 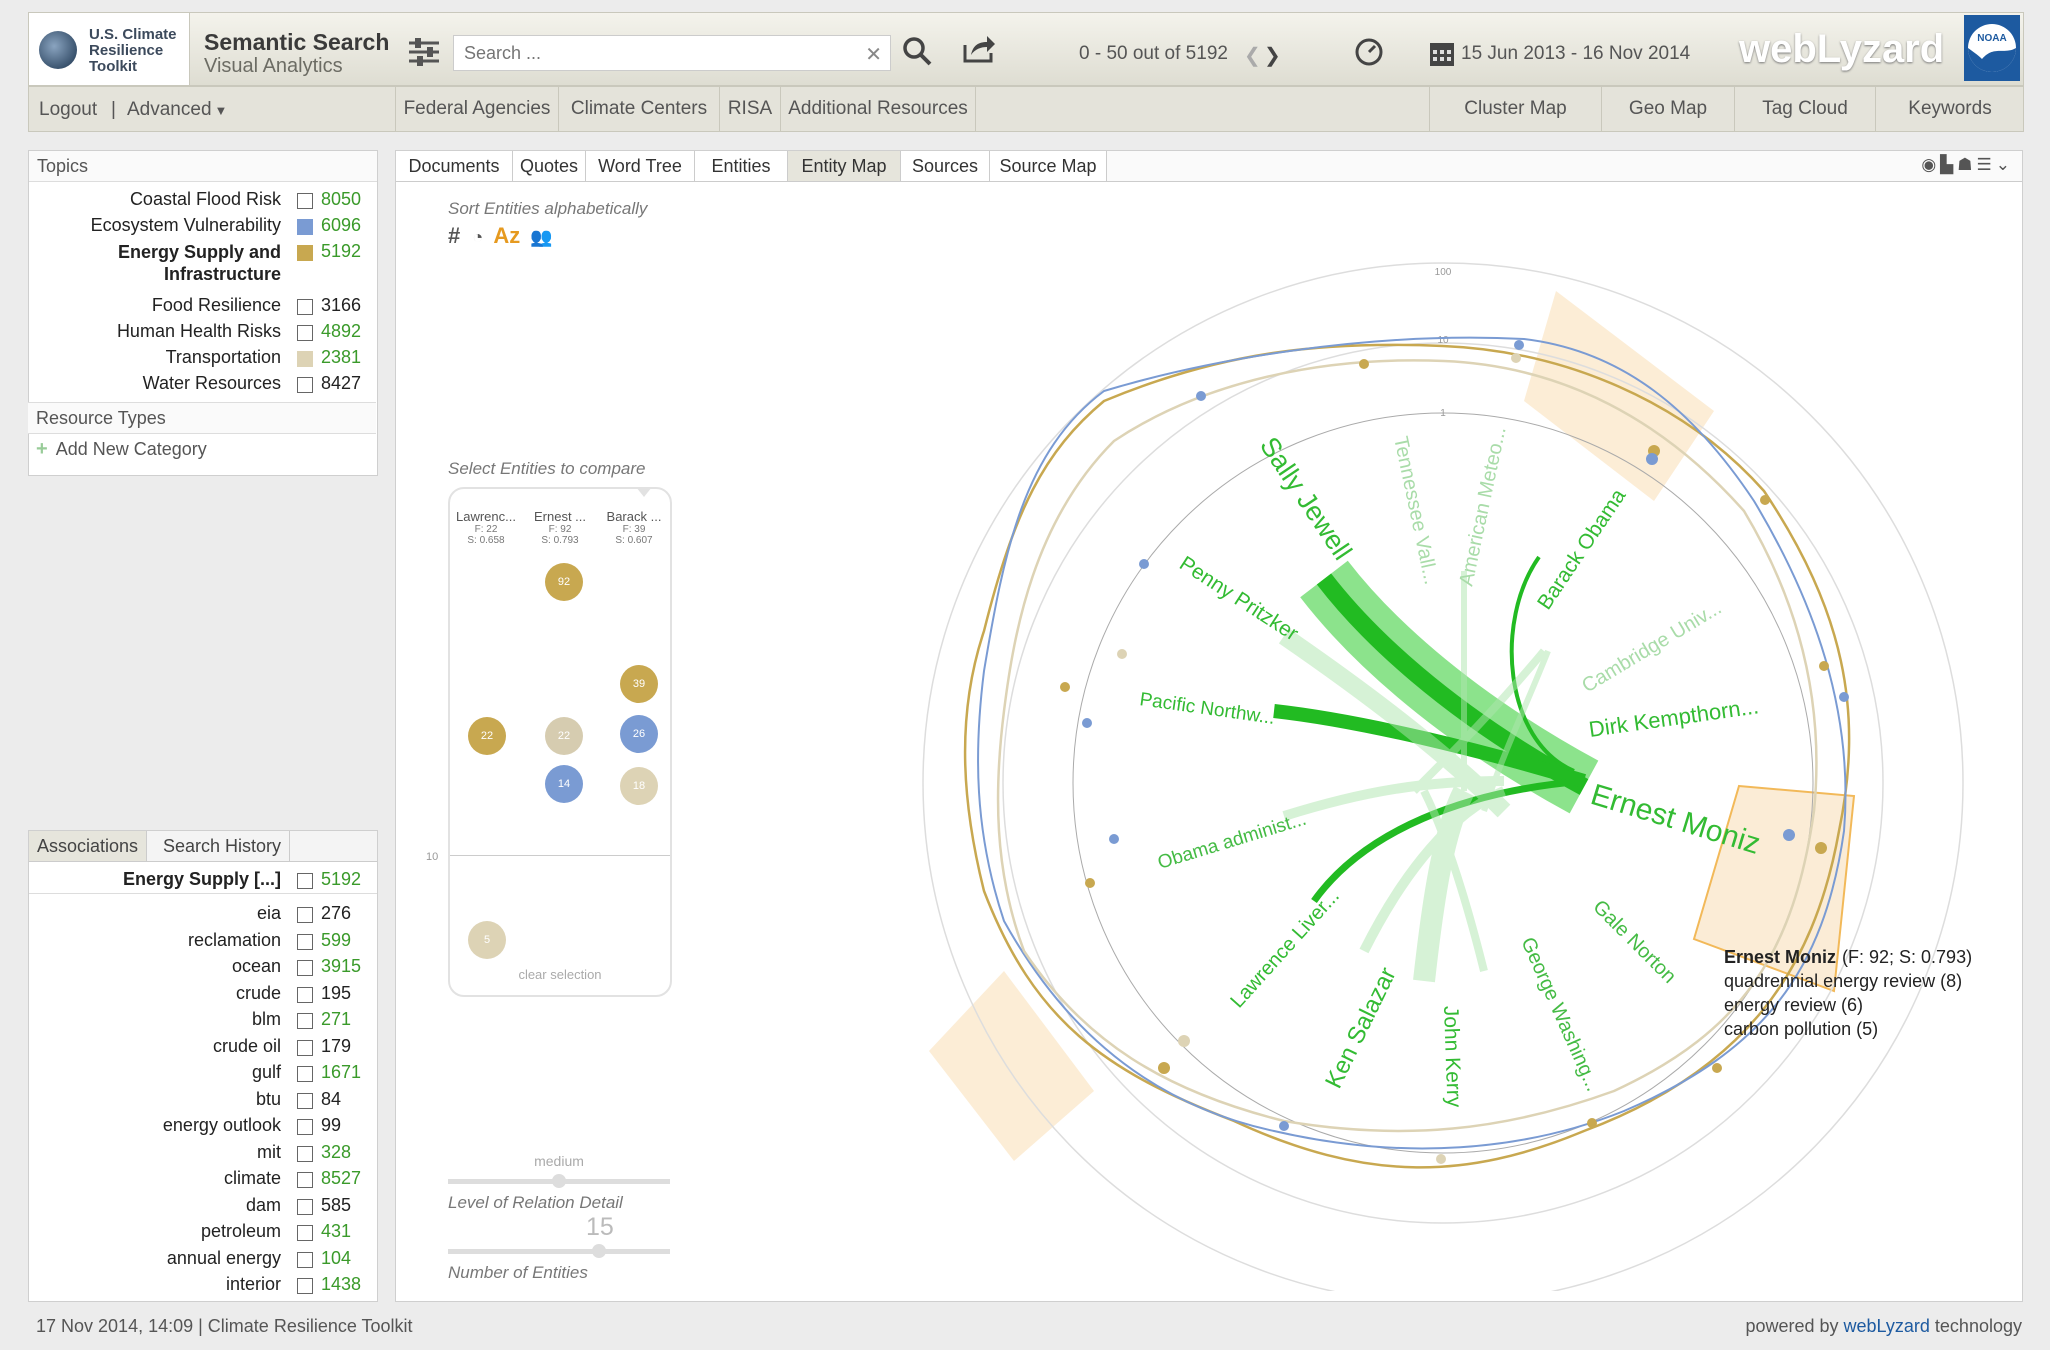 What do you see at coordinates (1238, 599) in the screenshot?
I see `entity-label: Penny Pritzker` at bounding box center [1238, 599].